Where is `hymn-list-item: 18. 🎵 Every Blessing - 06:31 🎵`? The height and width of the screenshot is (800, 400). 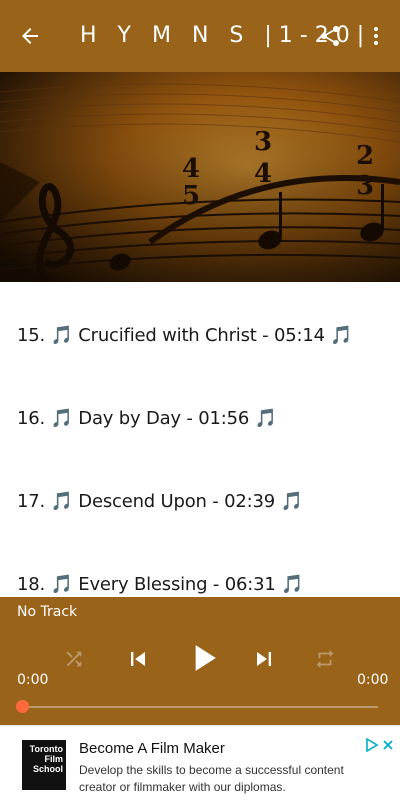
hymn-list-item: 18. 🎵 Every Blessing - 06:31 🎵 is located at coordinates (160, 585).